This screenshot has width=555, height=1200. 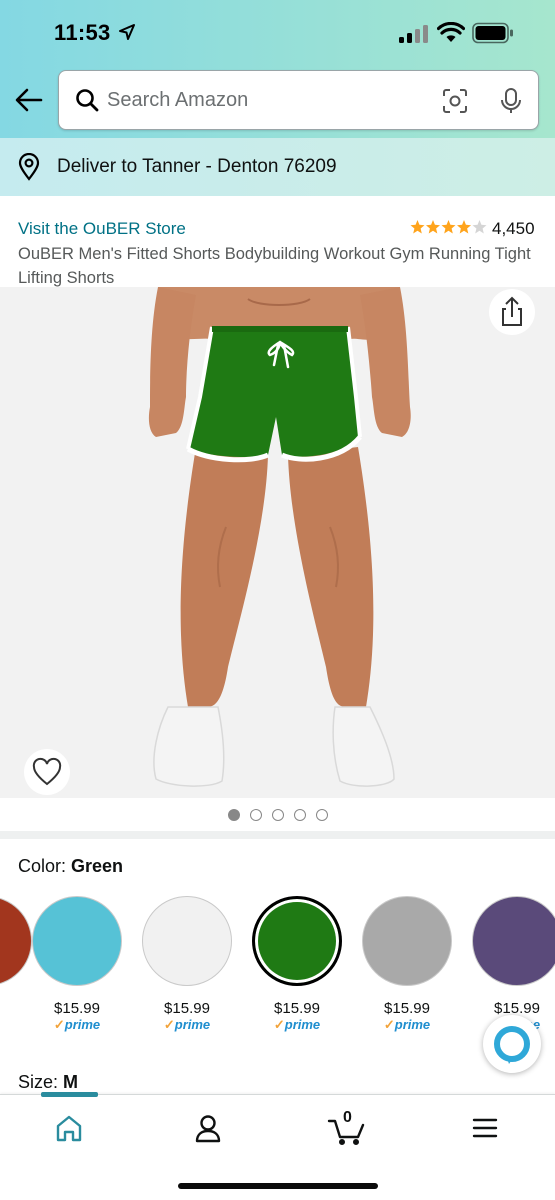 I want to click on location-arrow-icon, so click(x=127, y=34).